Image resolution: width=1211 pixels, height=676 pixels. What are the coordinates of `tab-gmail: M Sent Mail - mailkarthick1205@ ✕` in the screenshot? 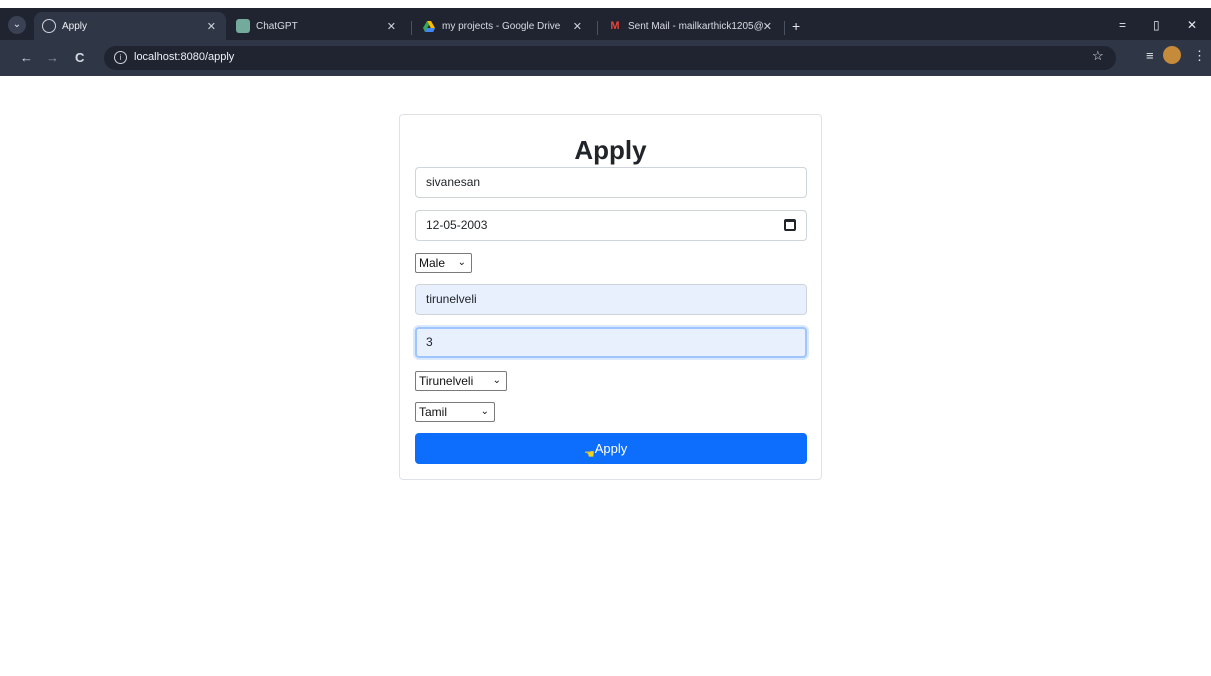 It's located at (691, 26).